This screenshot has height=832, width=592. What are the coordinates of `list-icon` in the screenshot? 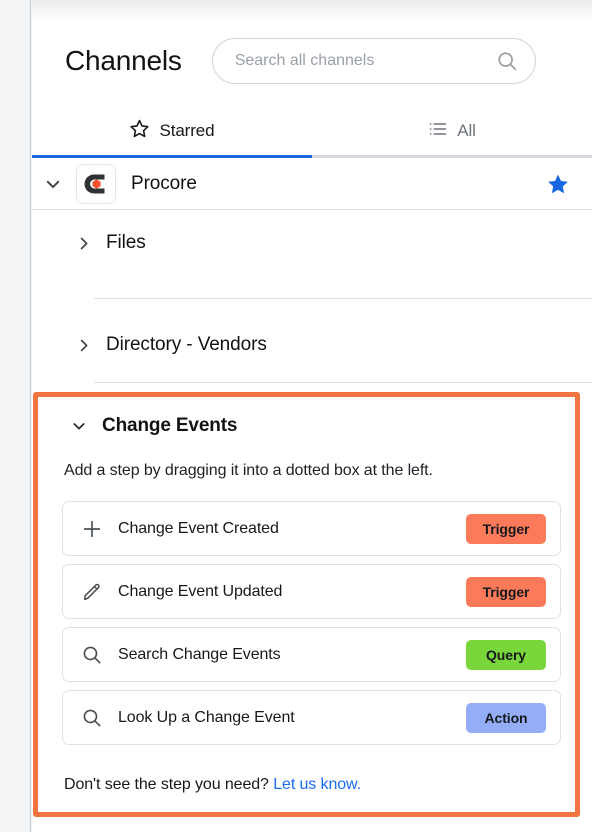 It's located at (438, 131).